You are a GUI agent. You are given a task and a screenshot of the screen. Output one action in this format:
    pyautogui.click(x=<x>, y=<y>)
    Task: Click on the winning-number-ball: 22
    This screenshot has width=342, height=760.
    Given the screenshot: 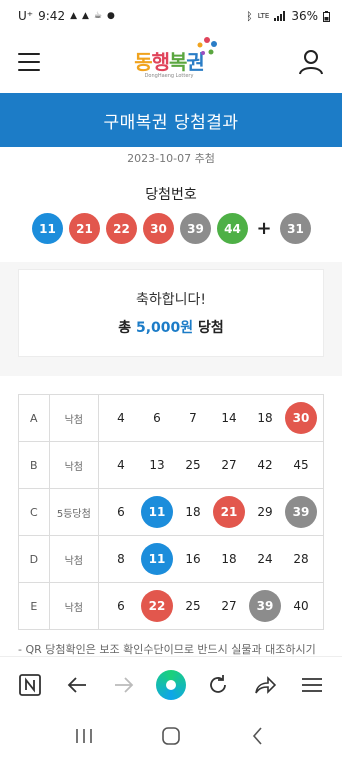 What is the action you would take?
    pyautogui.click(x=121, y=228)
    